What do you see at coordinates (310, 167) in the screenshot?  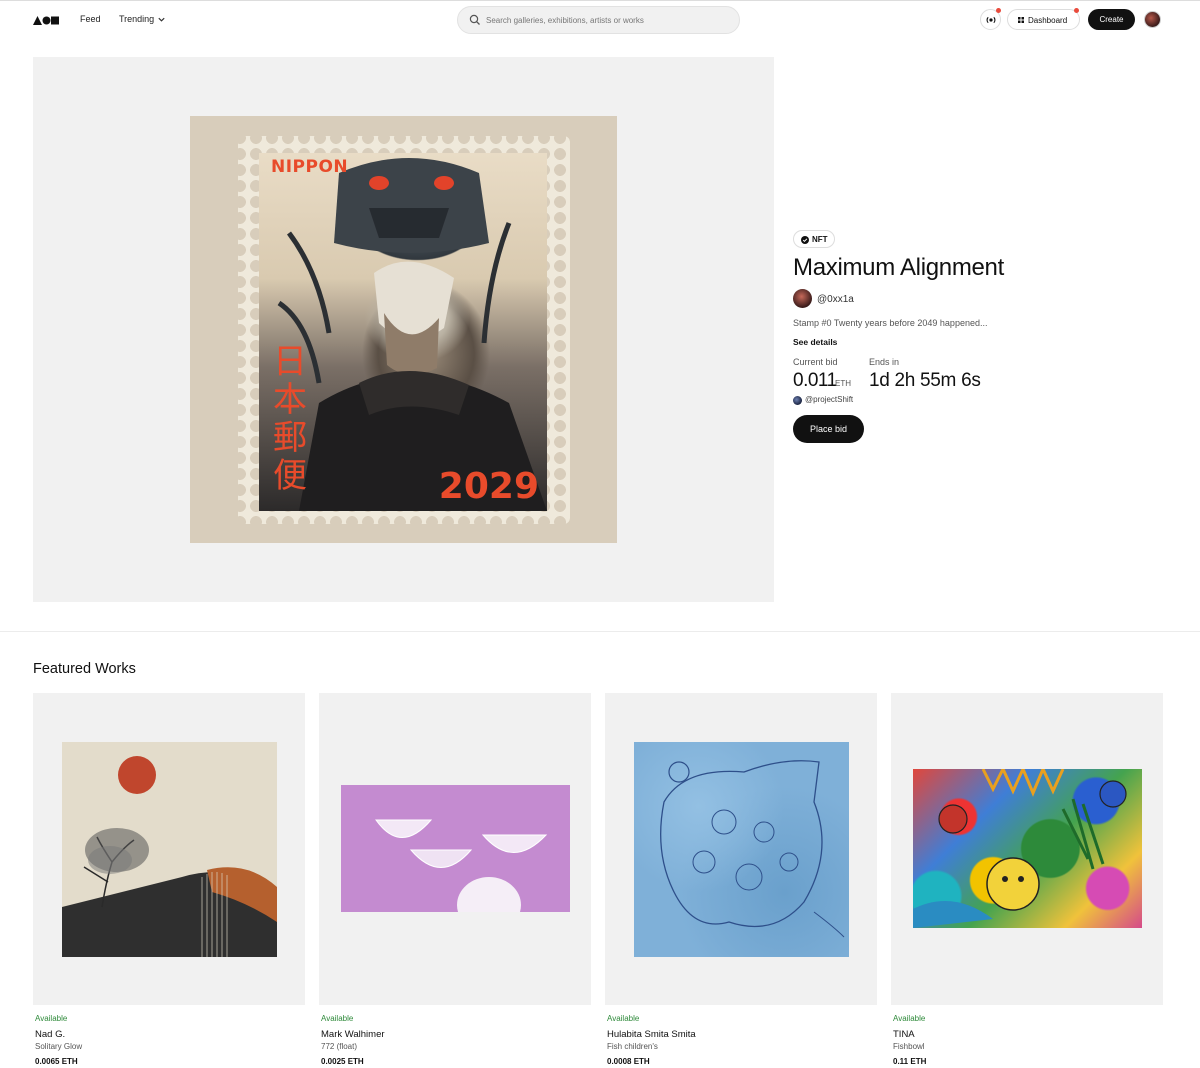 I see `stamp-title-text: NIPPON` at bounding box center [310, 167].